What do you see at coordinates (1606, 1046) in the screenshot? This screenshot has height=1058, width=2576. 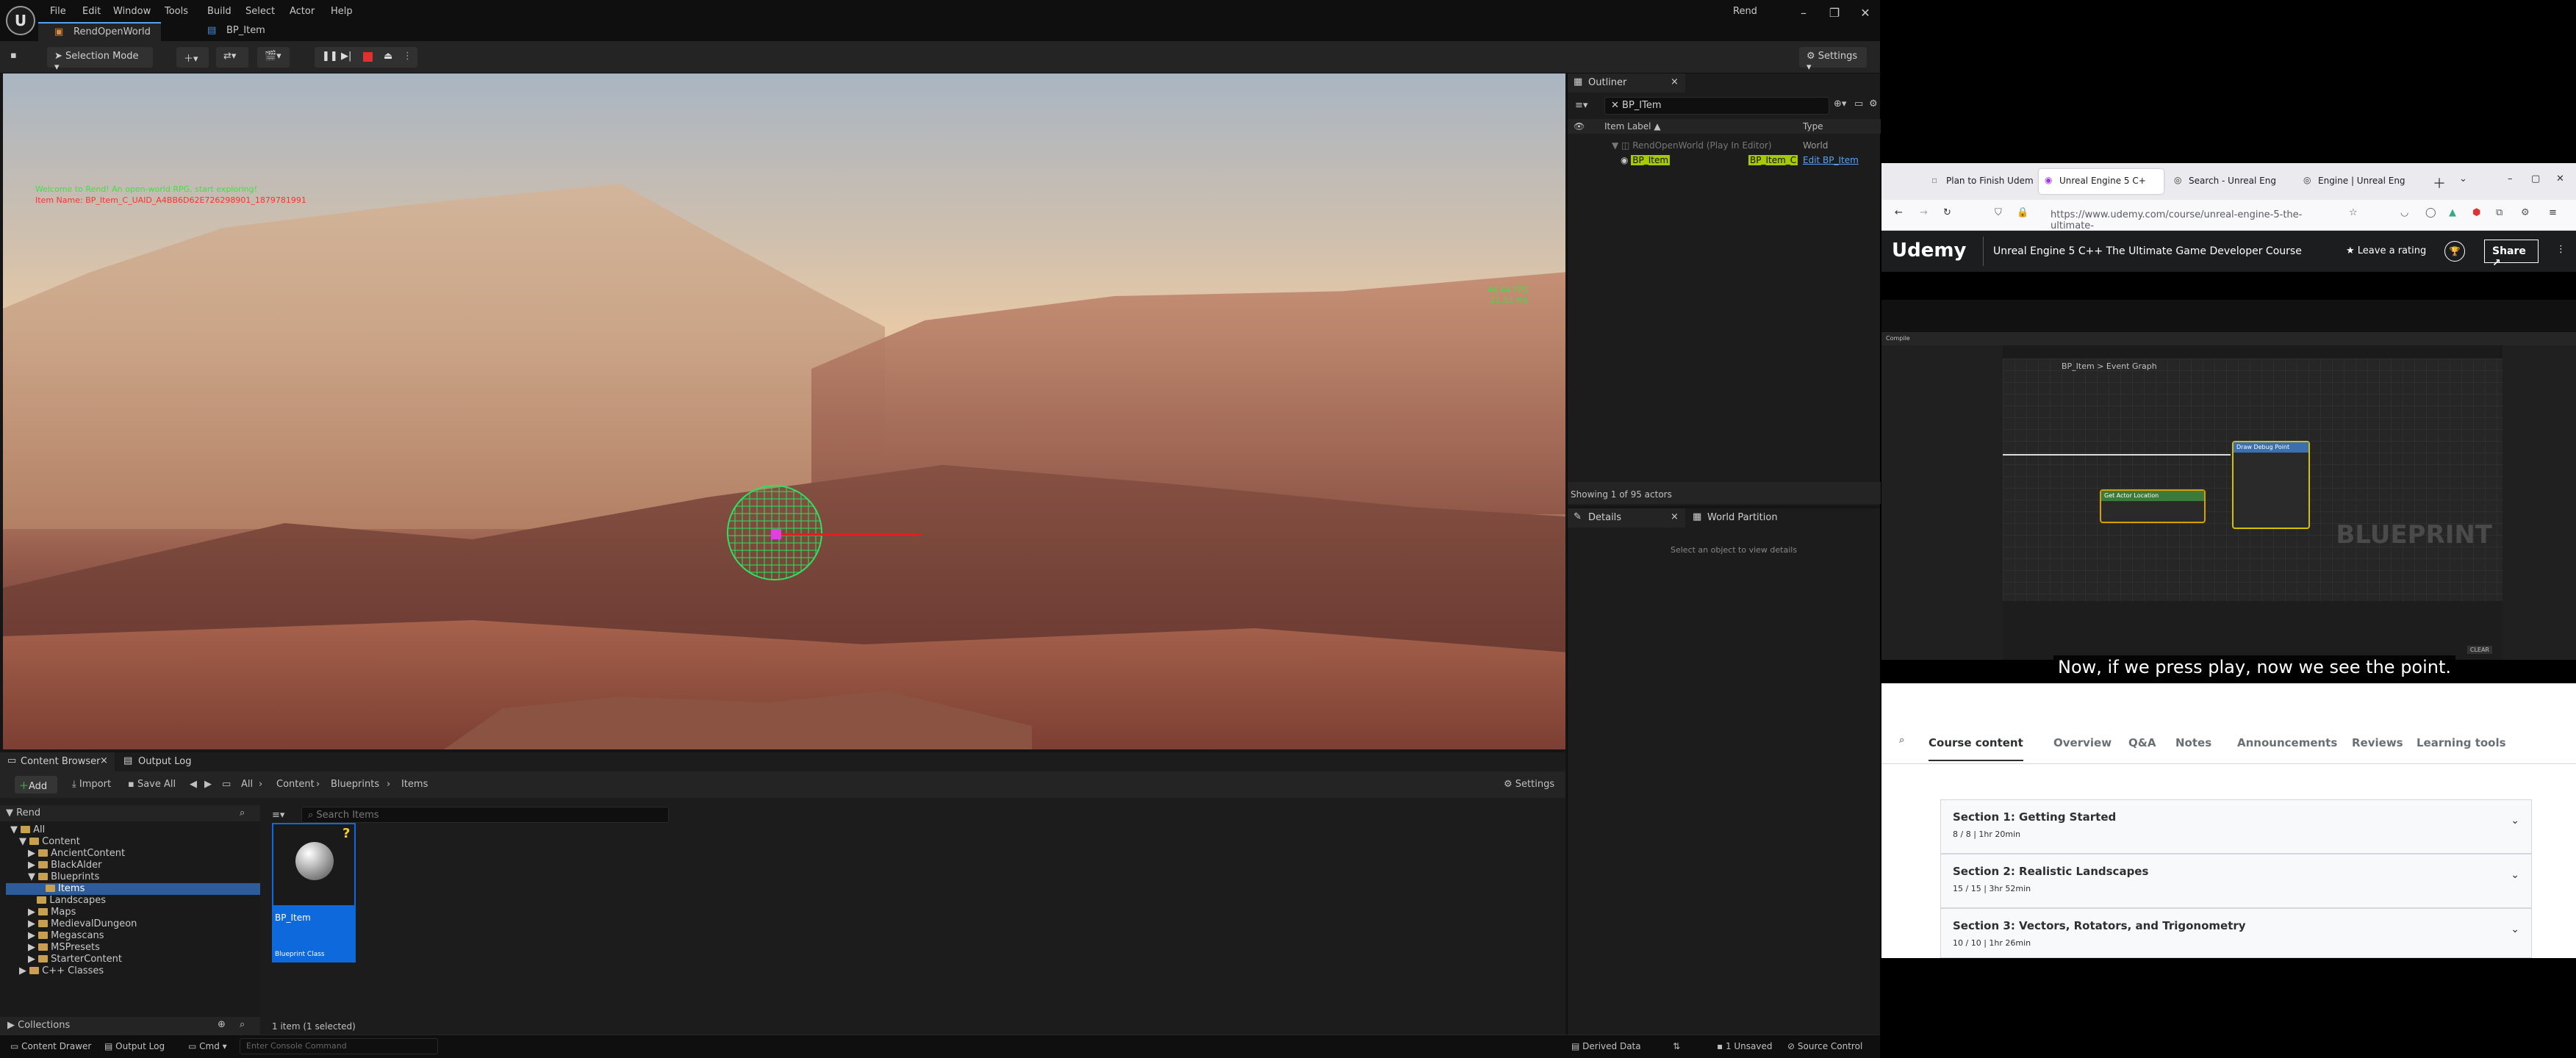 I see `derived-data-button: ▤ Derived Data` at bounding box center [1606, 1046].